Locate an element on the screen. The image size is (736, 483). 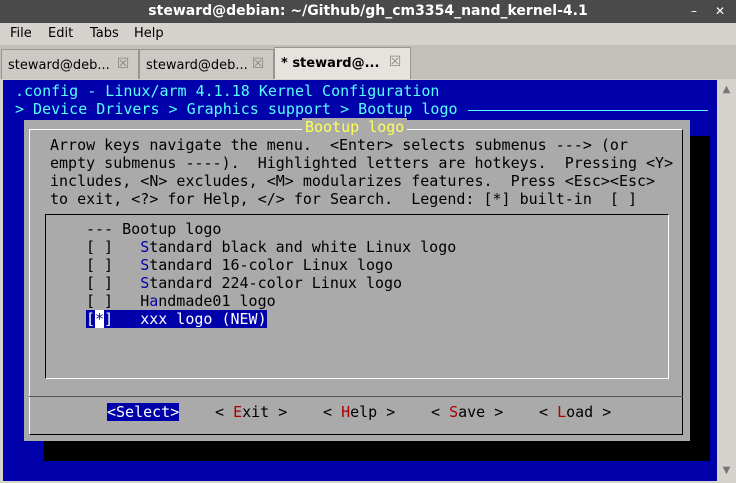
tab-3-active: * steward@... ☒ is located at coordinates (342, 63).